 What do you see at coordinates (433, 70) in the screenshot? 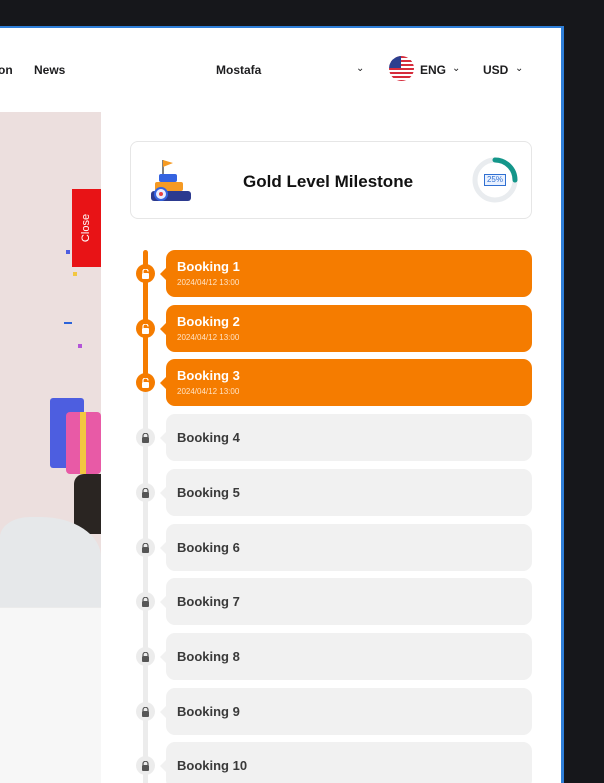
I see `language-selector: ENG` at bounding box center [433, 70].